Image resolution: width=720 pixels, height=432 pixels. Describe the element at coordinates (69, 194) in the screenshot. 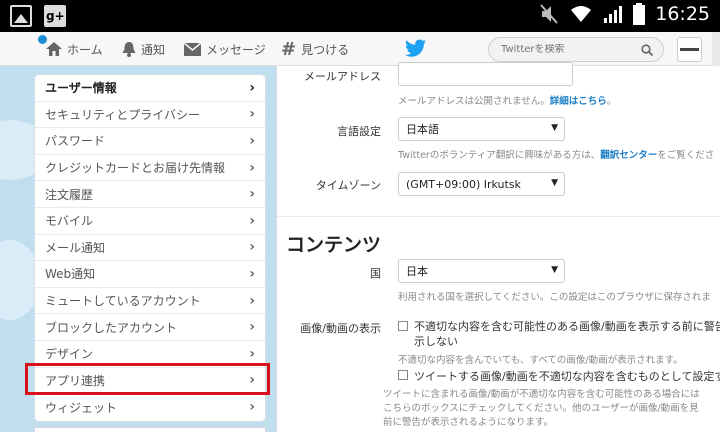

I see `sidebar-item-label: 注文履歴` at that location.